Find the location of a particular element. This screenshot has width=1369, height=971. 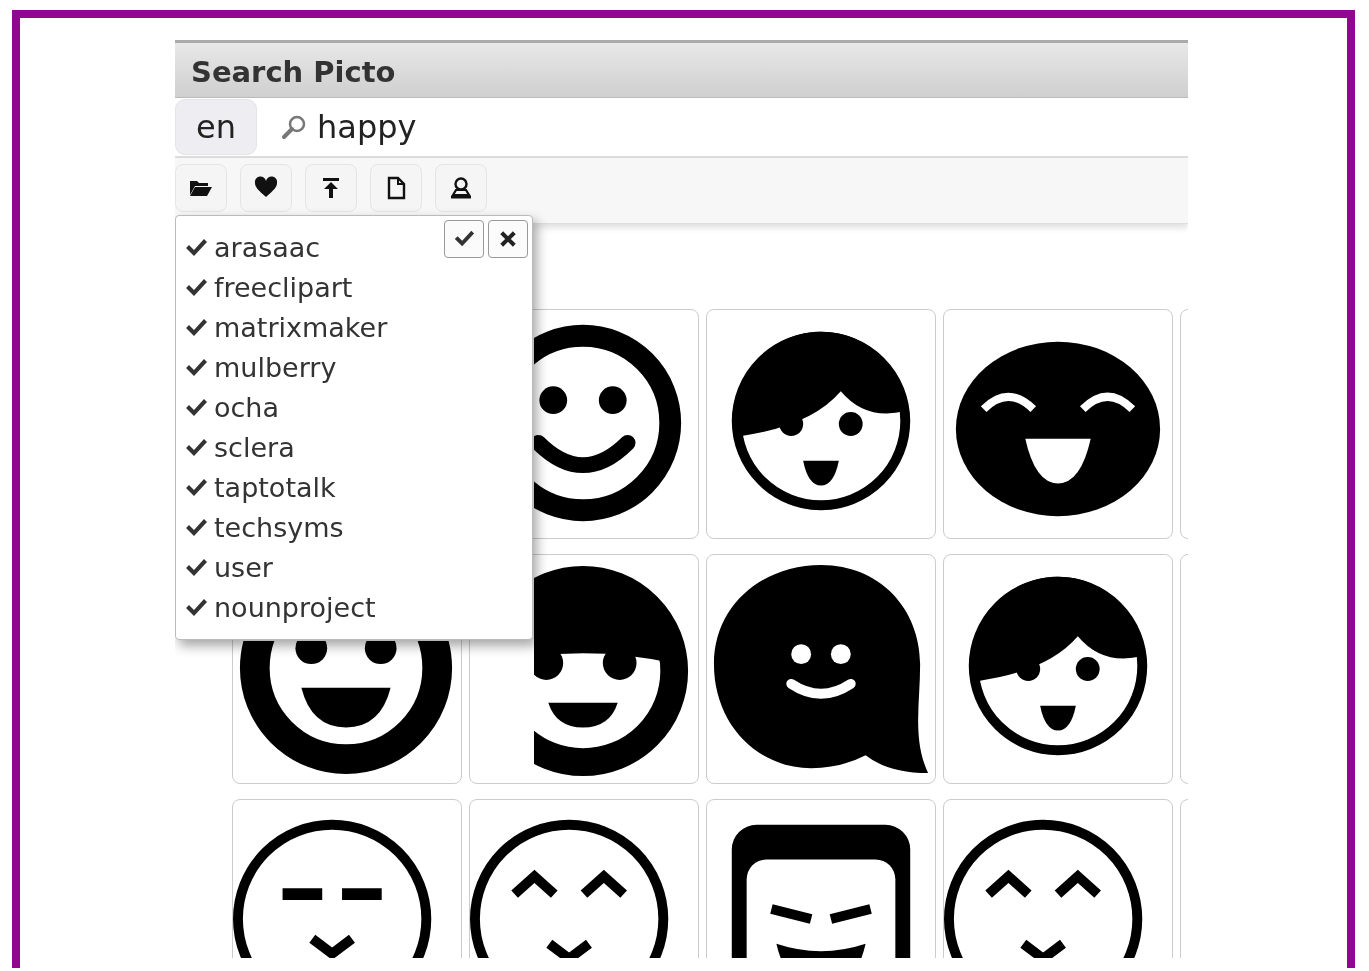

search-field: happy is located at coordinates (715, 127).